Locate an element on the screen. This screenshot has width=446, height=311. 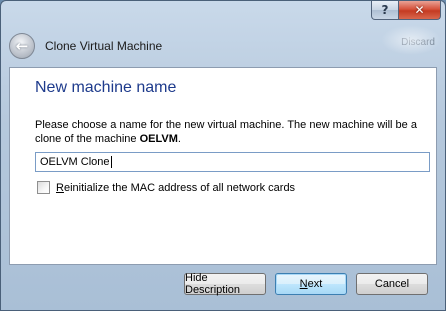
reinitialize-mac-checkbox is located at coordinates (43, 187).